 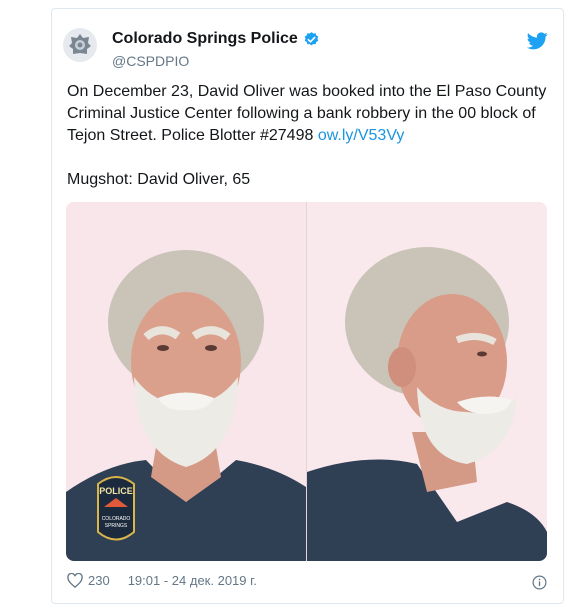 I want to click on like-count: 230, so click(x=99, y=580).